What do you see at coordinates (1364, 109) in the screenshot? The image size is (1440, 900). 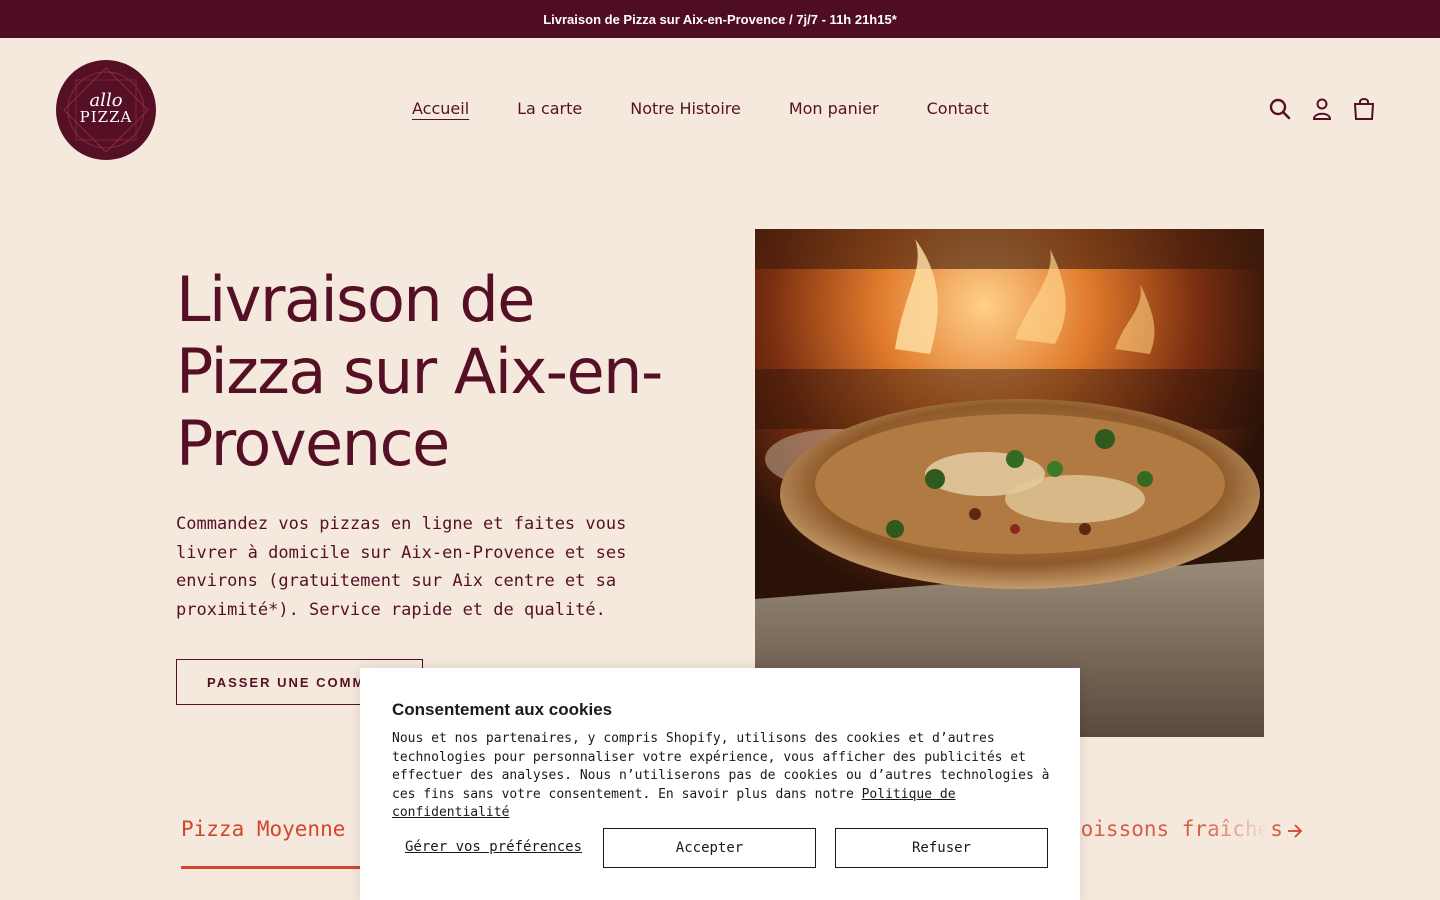 I see `cart-icon` at bounding box center [1364, 109].